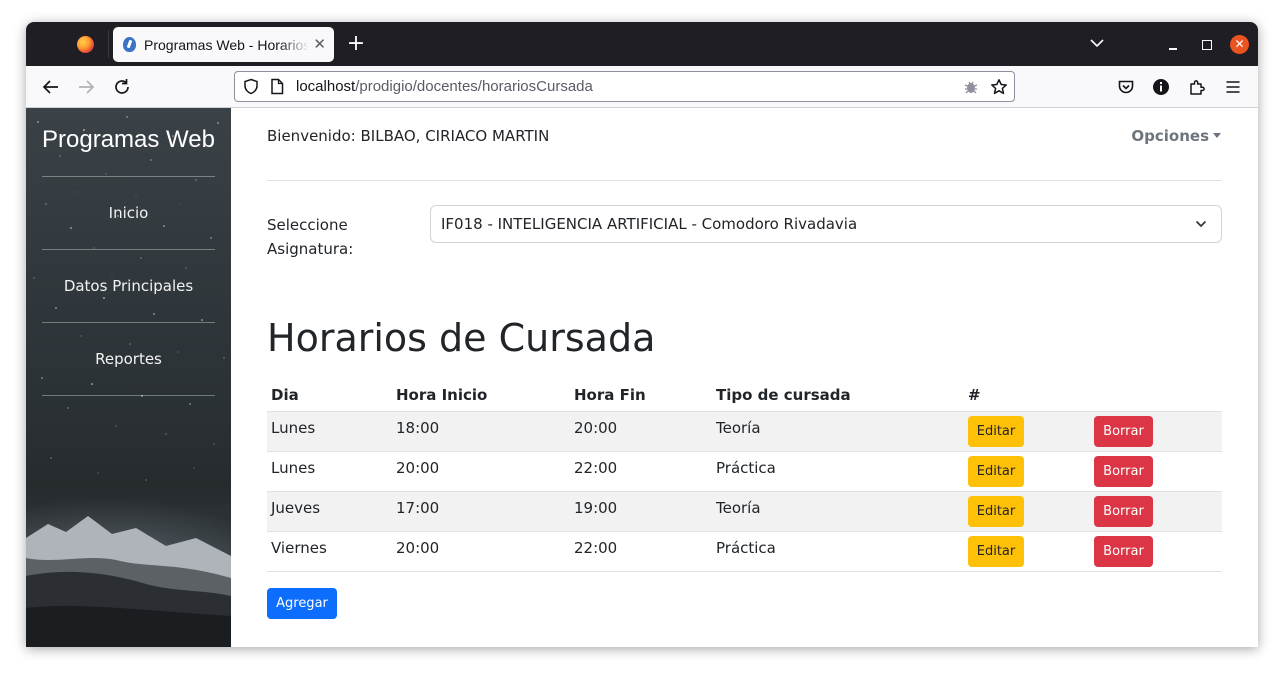 This screenshot has width=1284, height=676. I want to click on header-divider, so click(744, 180).